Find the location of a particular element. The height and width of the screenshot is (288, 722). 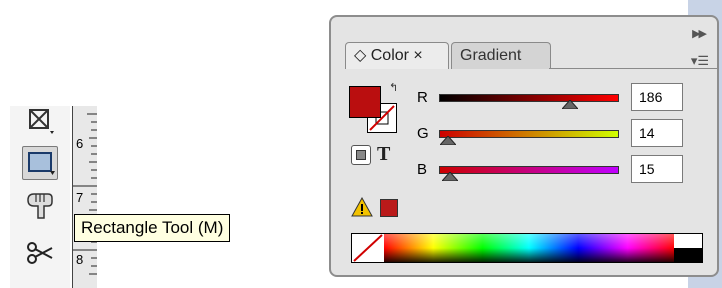

fill-swatch is located at coordinates (365, 102).